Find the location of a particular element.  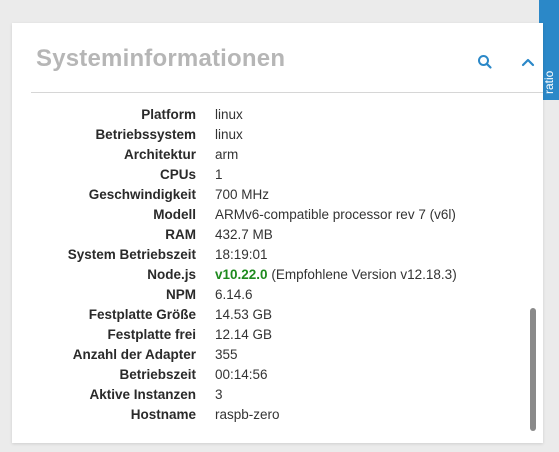

info-label: Modell is located at coordinates (174, 214).